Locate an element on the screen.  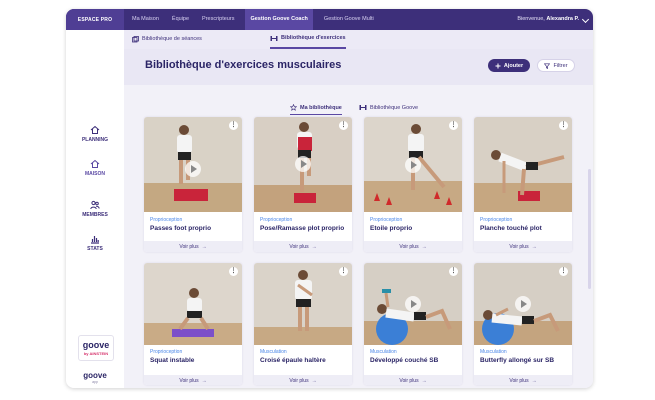
bar-chart-icon is located at coordinates (95, 240).